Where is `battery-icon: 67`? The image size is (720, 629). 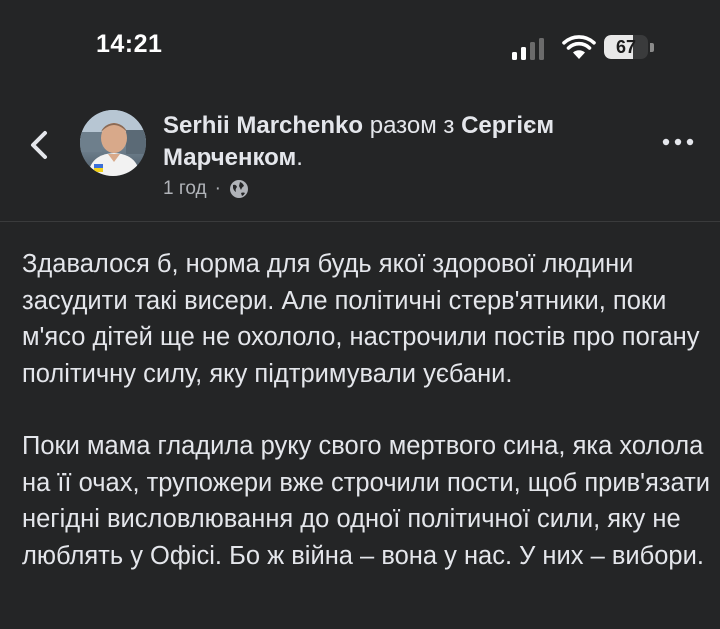 battery-icon: 67 is located at coordinates (630, 48).